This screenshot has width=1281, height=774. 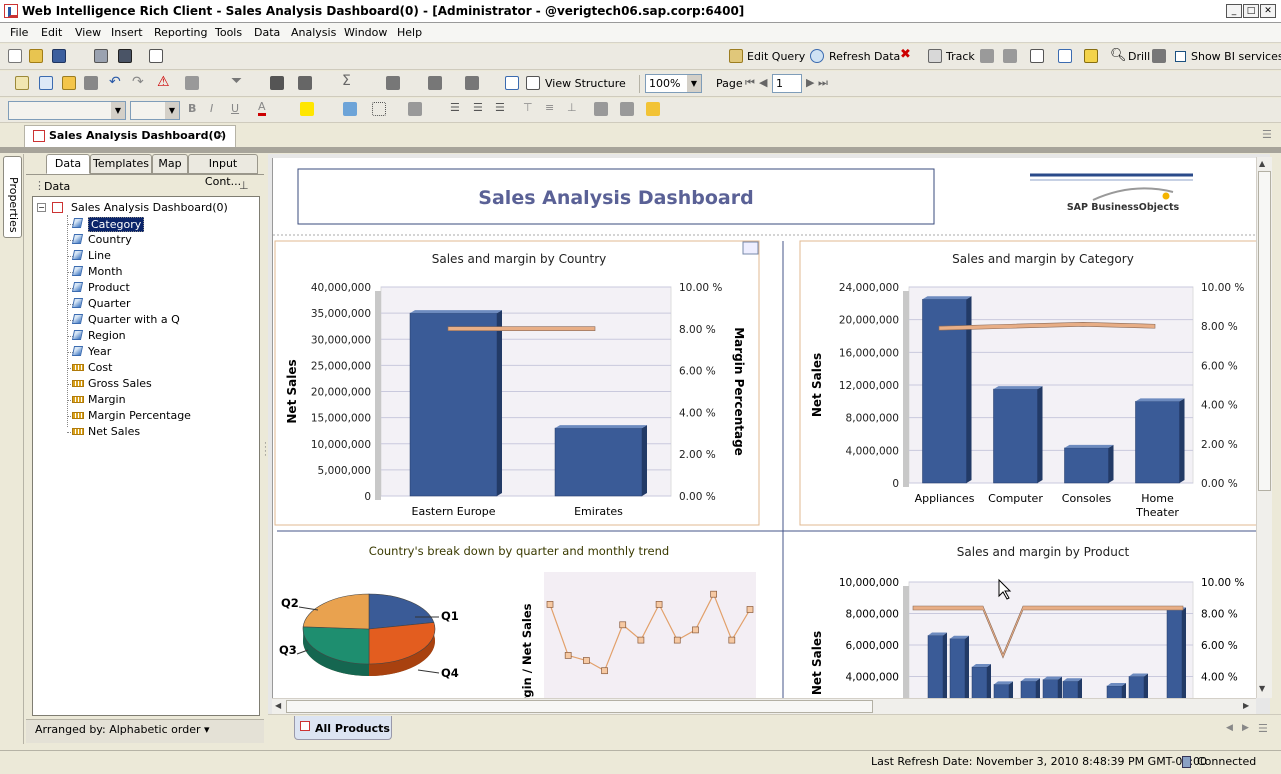 What do you see at coordinates (12, 197) in the screenshot?
I see `properties-side-tab: Properties` at bounding box center [12, 197].